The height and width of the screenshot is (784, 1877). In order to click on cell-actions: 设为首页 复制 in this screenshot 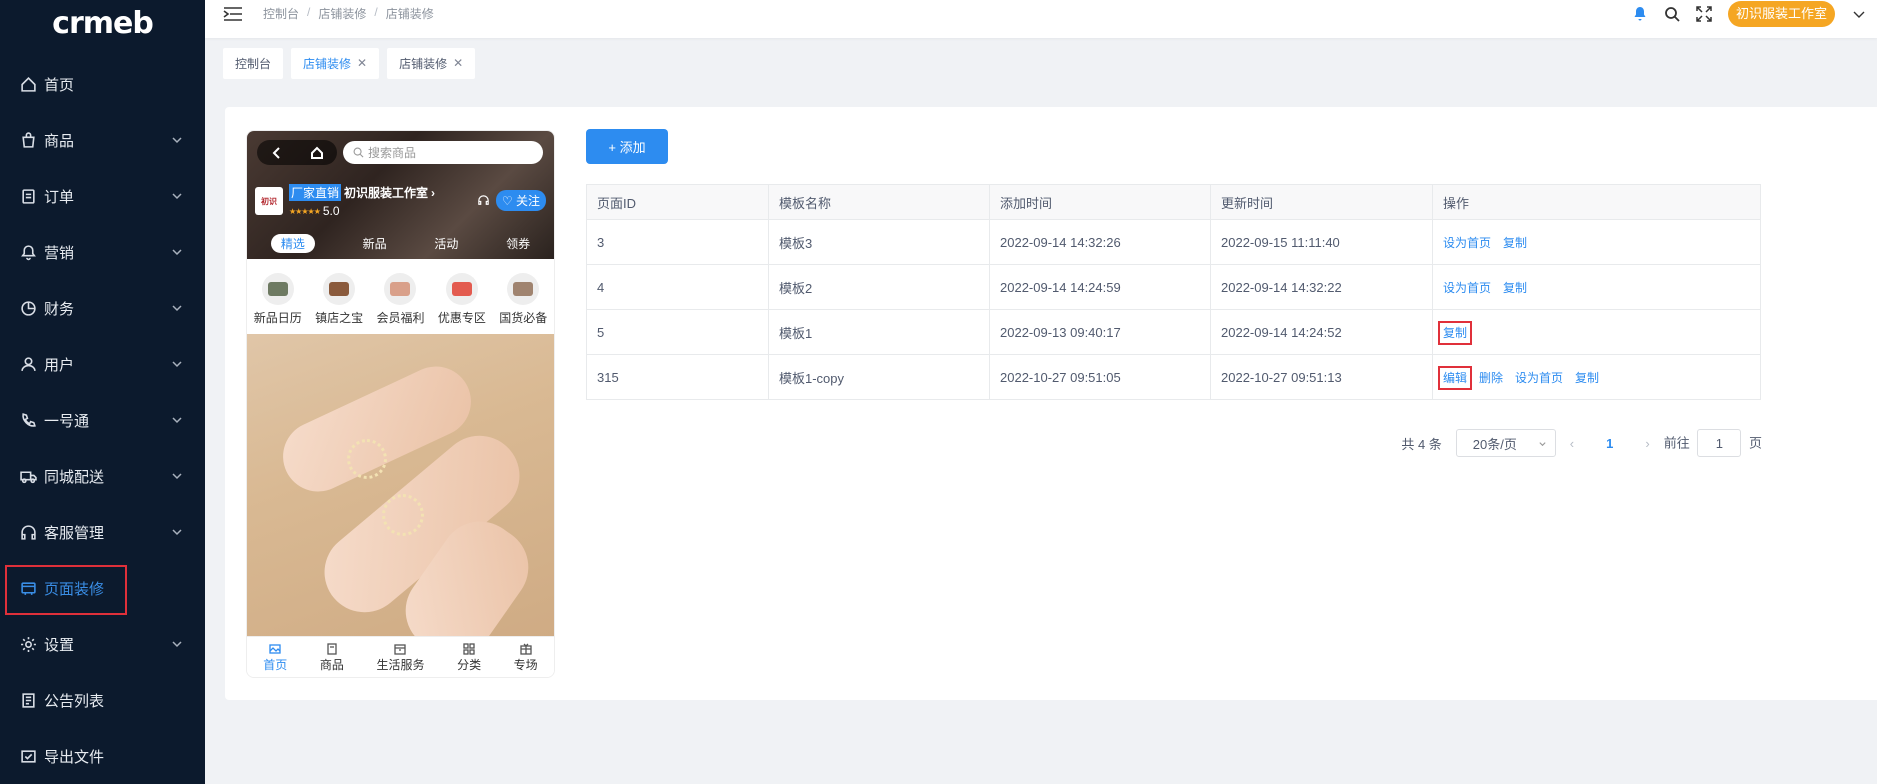, I will do `click(1596, 242)`.